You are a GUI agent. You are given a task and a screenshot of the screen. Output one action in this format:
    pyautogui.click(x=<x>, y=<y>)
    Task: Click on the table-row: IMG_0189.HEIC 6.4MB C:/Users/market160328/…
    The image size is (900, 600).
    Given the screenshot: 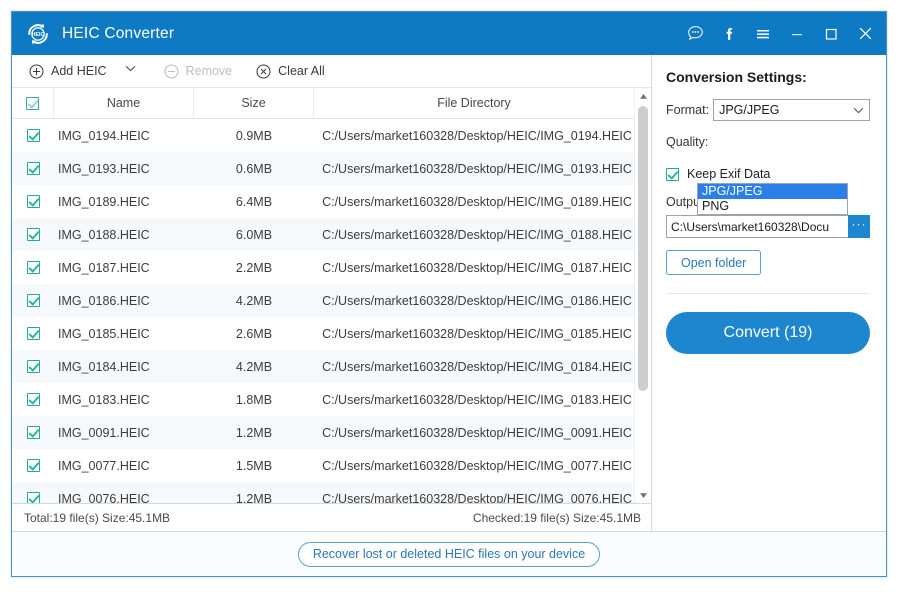 What is the action you would take?
    pyautogui.click(x=323, y=201)
    